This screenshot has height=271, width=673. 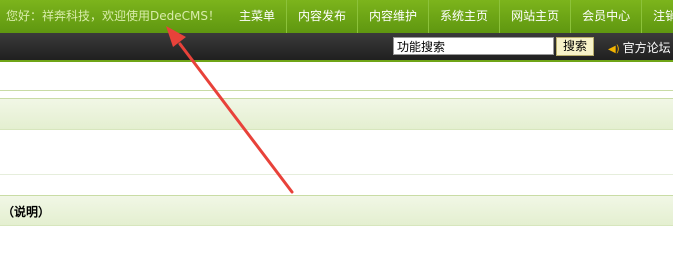 What do you see at coordinates (336, 210) in the screenshot?
I see `section-header-band: （说明）` at bounding box center [336, 210].